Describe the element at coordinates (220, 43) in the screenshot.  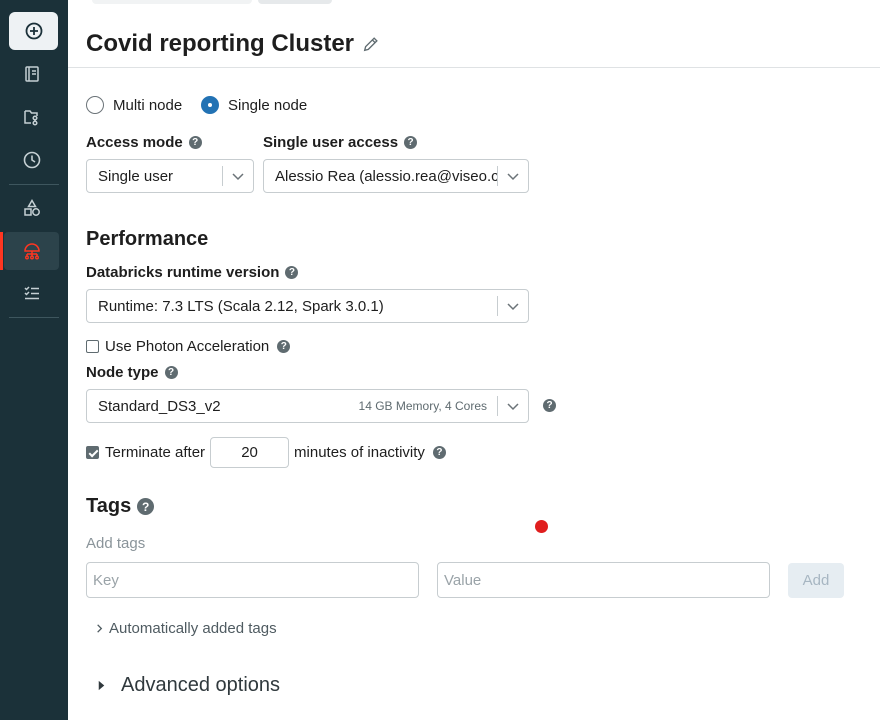
I see `page-title: Covid reporting Cluster` at that location.